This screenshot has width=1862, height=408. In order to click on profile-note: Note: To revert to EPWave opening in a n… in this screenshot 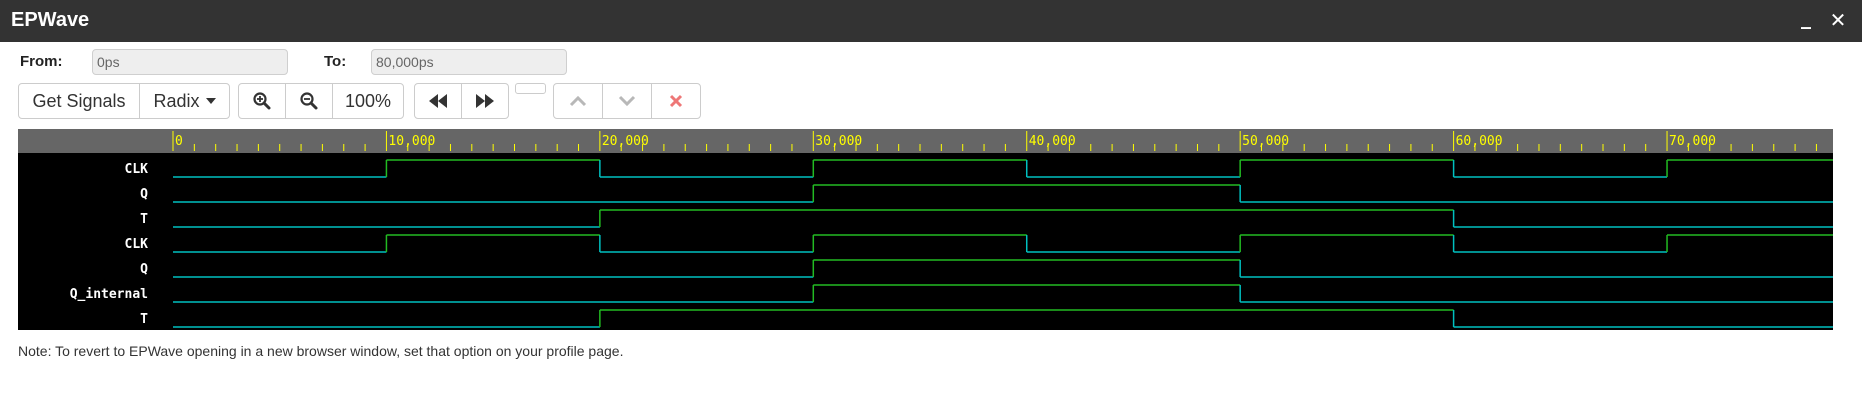, I will do `click(321, 351)`.